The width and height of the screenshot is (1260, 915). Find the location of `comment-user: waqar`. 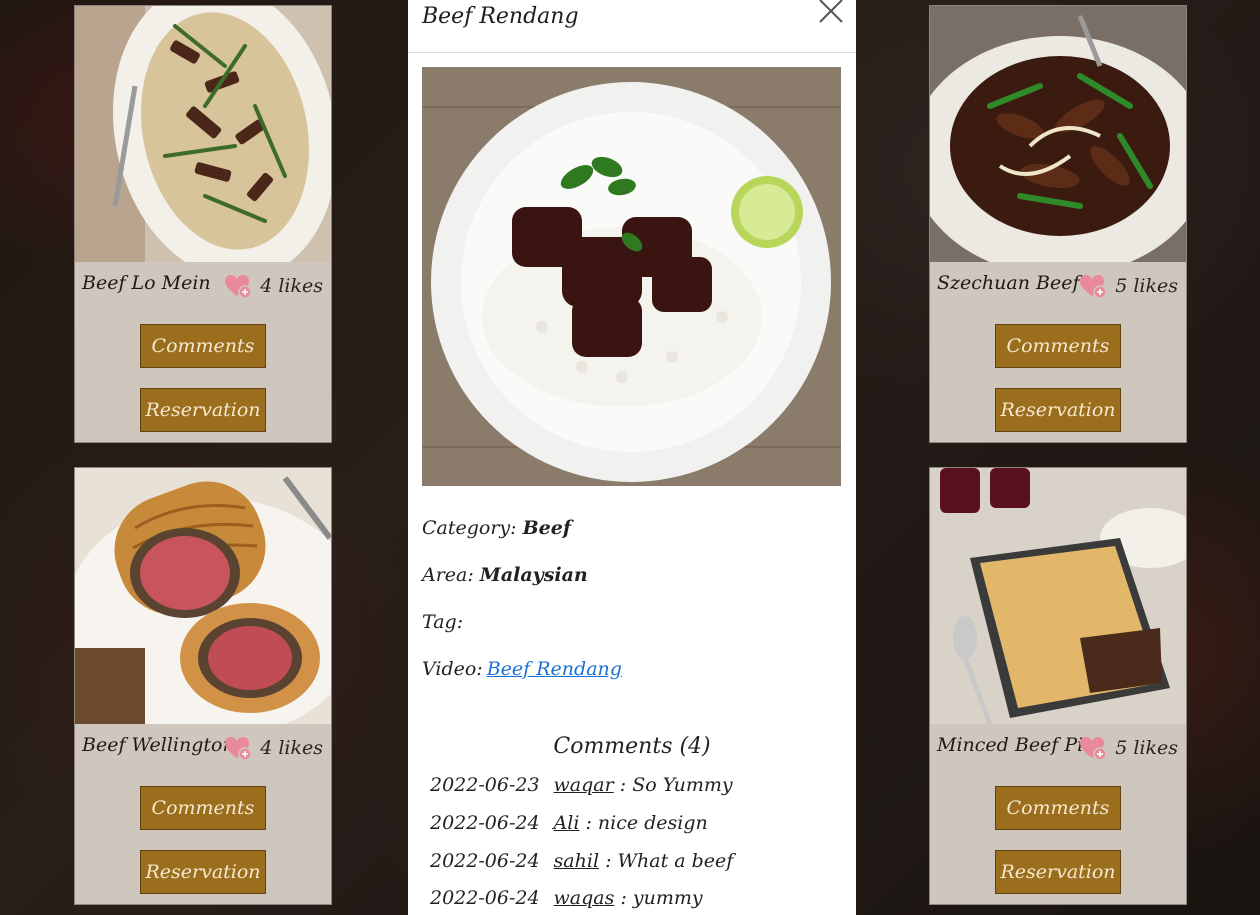

comment-user: waqar is located at coordinates (583, 785).